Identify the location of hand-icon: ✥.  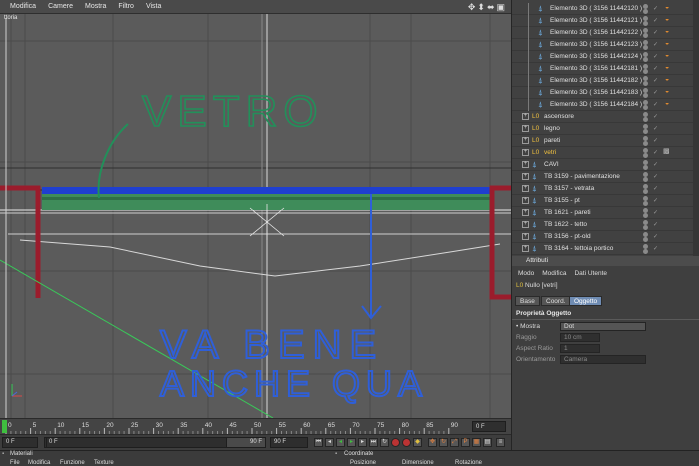
(472, 7).